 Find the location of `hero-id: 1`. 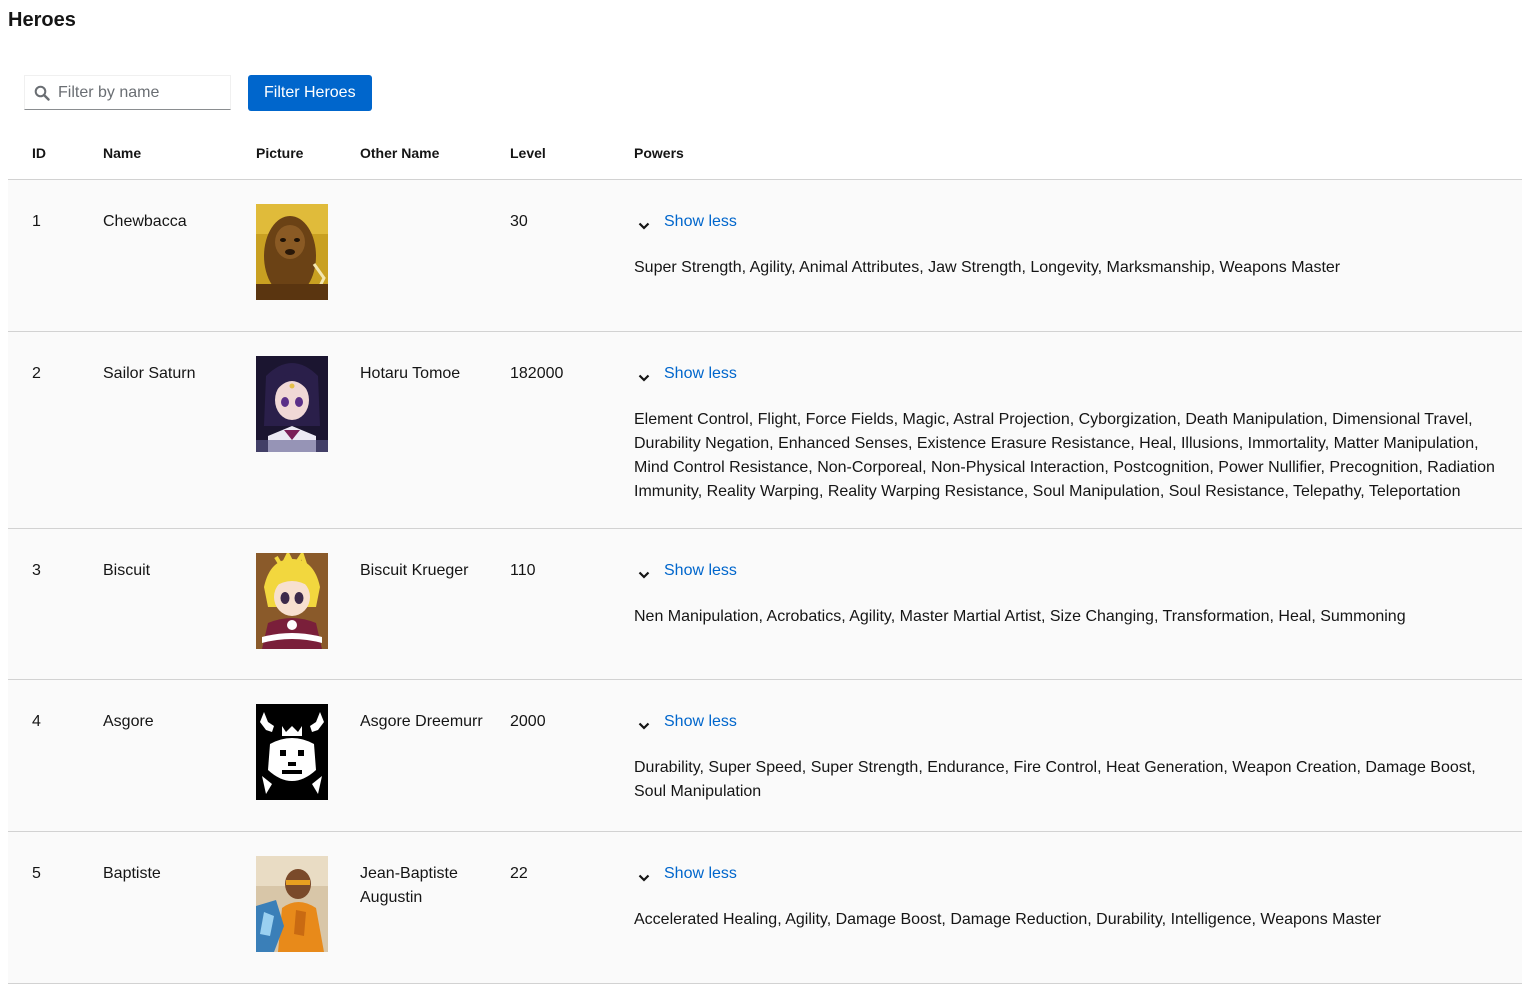

hero-id: 1 is located at coordinates (36, 221).